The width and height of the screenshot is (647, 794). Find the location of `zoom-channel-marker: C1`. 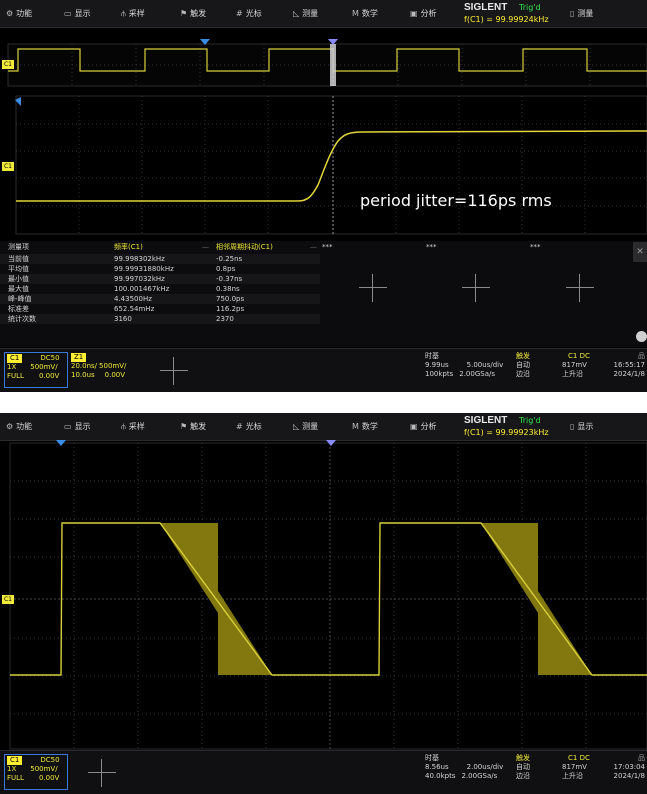

zoom-channel-marker: C1 is located at coordinates (8, 166).